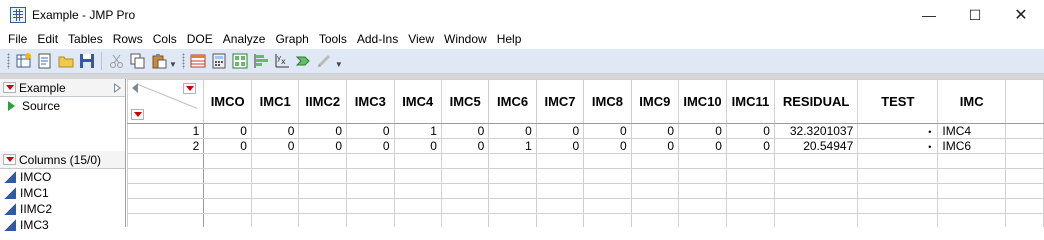 The height and width of the screenshot is (240, 1044). I want to click on column-item: IMCO, so click(62, 177).